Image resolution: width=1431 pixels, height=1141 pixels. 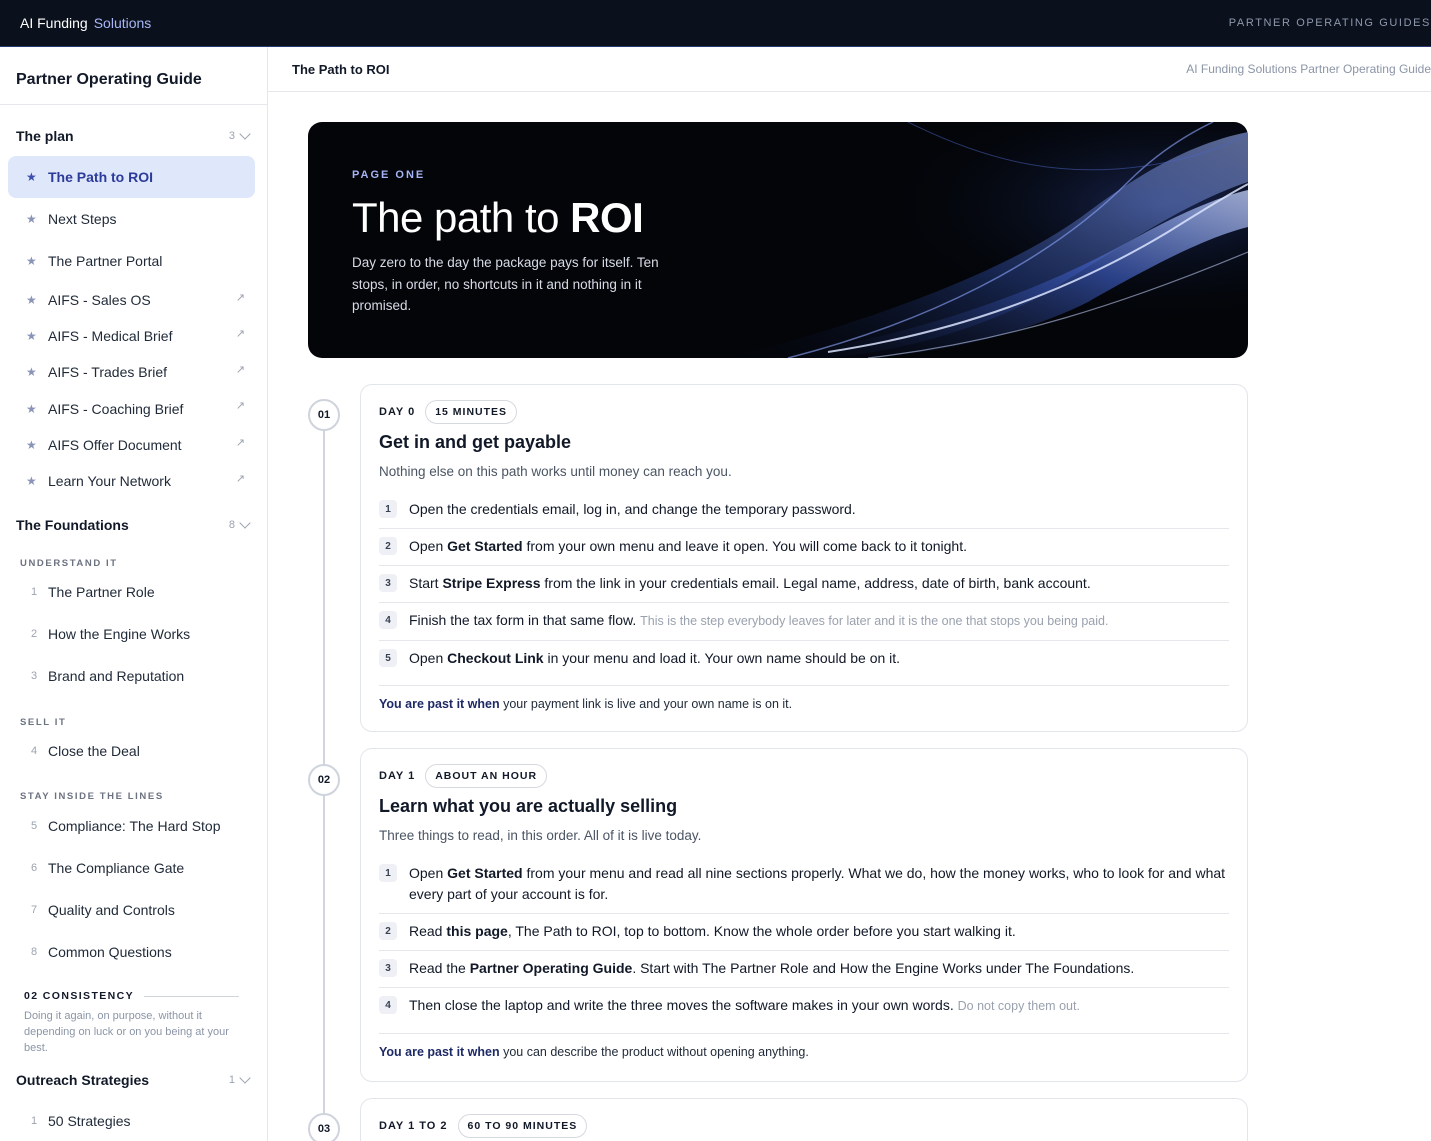 What do you see at coordinates (388, 968) in the screenshot?
I see `step-number: 3` at bounding box center [388, 968].